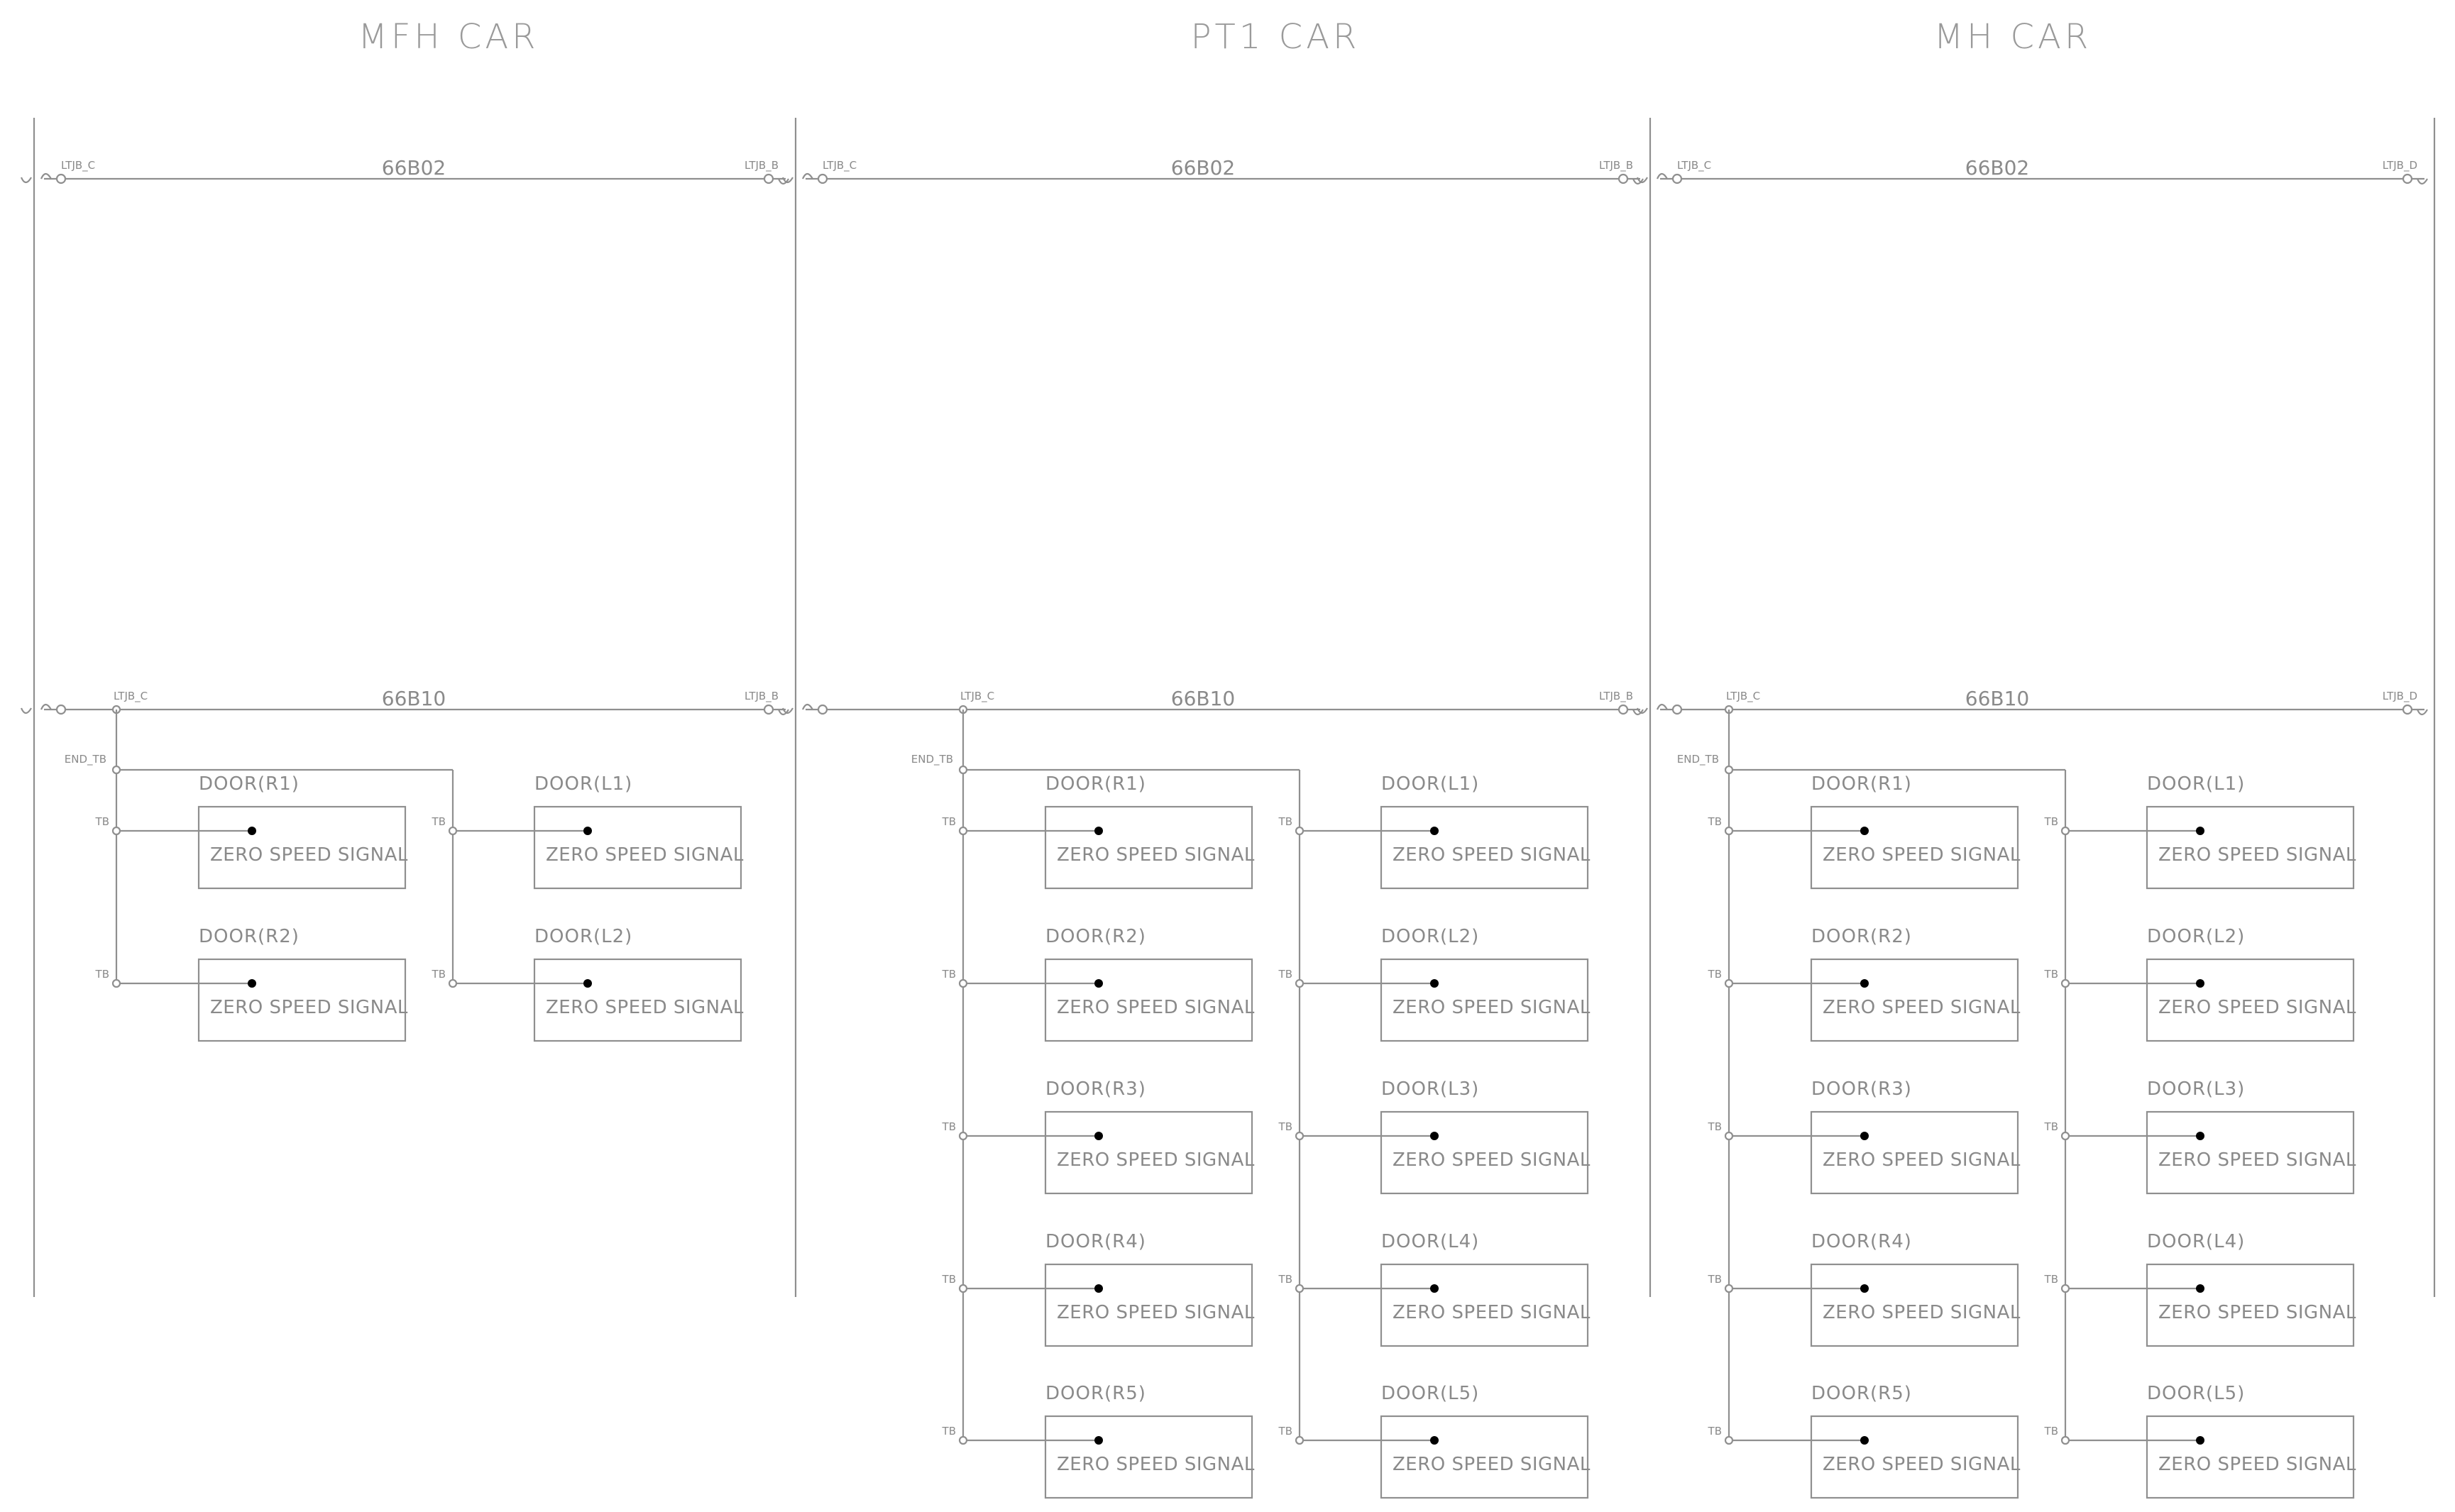 This screenshot has height=1512, width=2455. Describe the element at coordinates (85, 760) in the screenshot. I see `end-tb-label: END_TB` at that location.